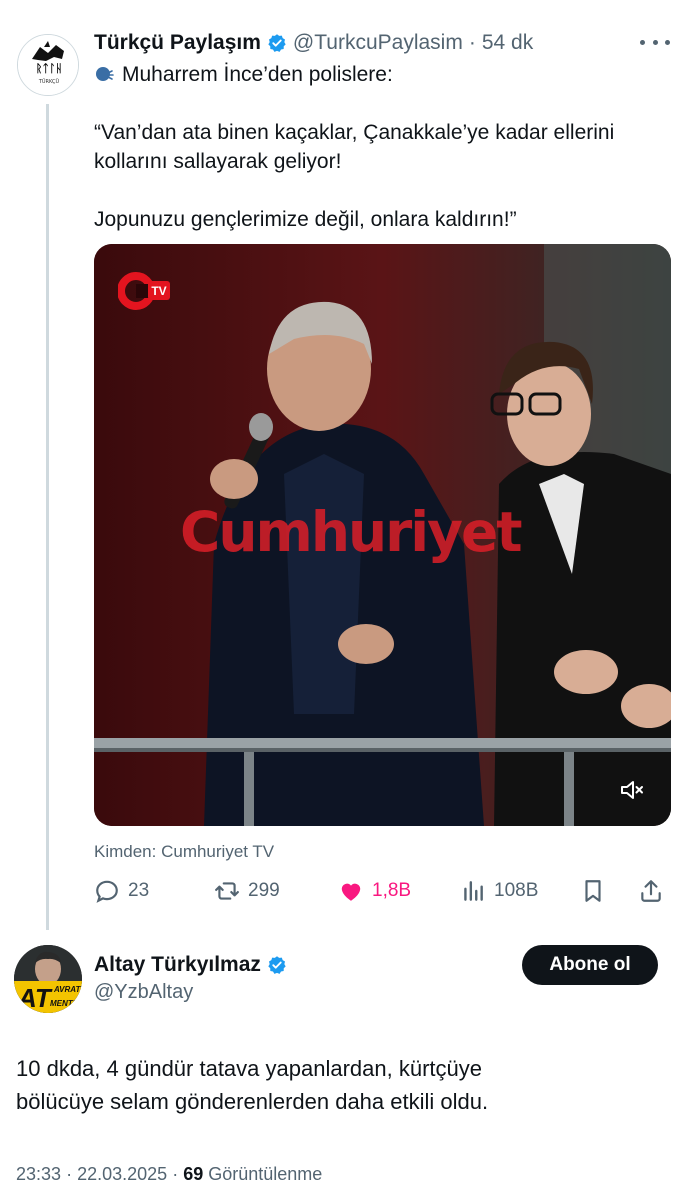 Image resolution: width=687 pixels, height=1200 pixels. What do you see at coordinates (247, 891) in the screenshot?
I see `repost-button: 299` at bounding box center [247, 891].